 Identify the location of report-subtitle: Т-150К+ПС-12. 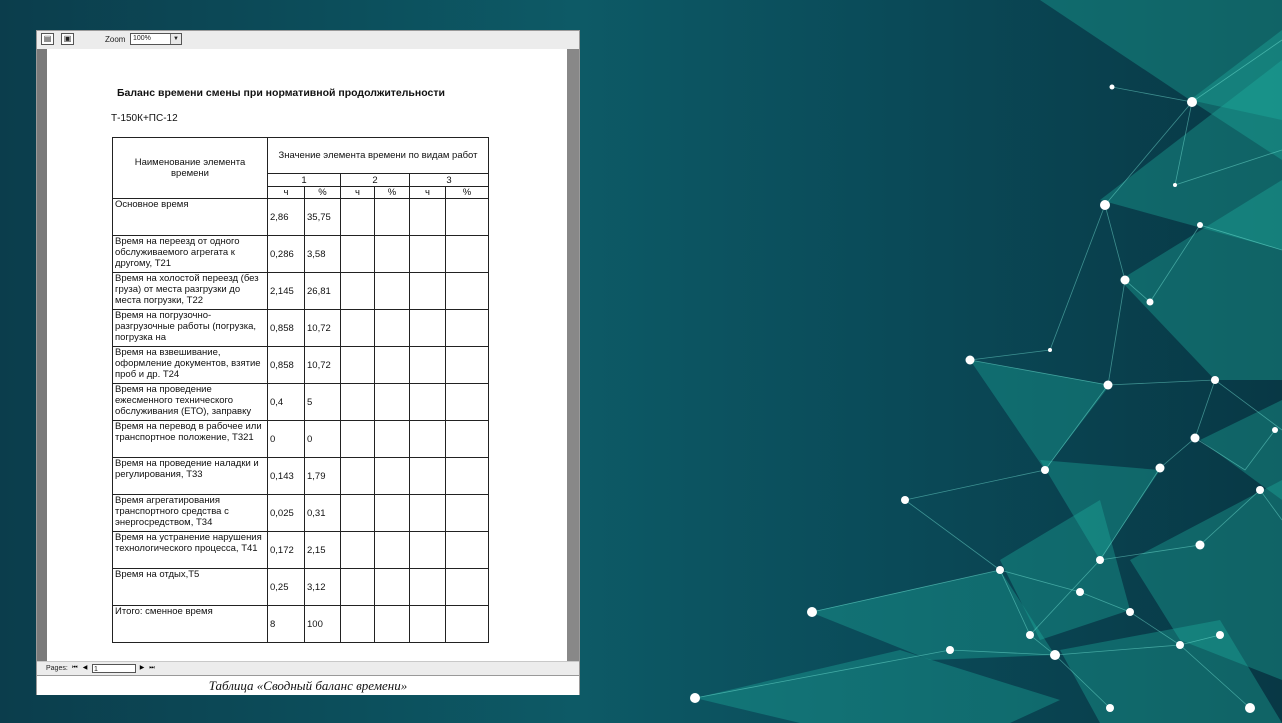
(144, 118).